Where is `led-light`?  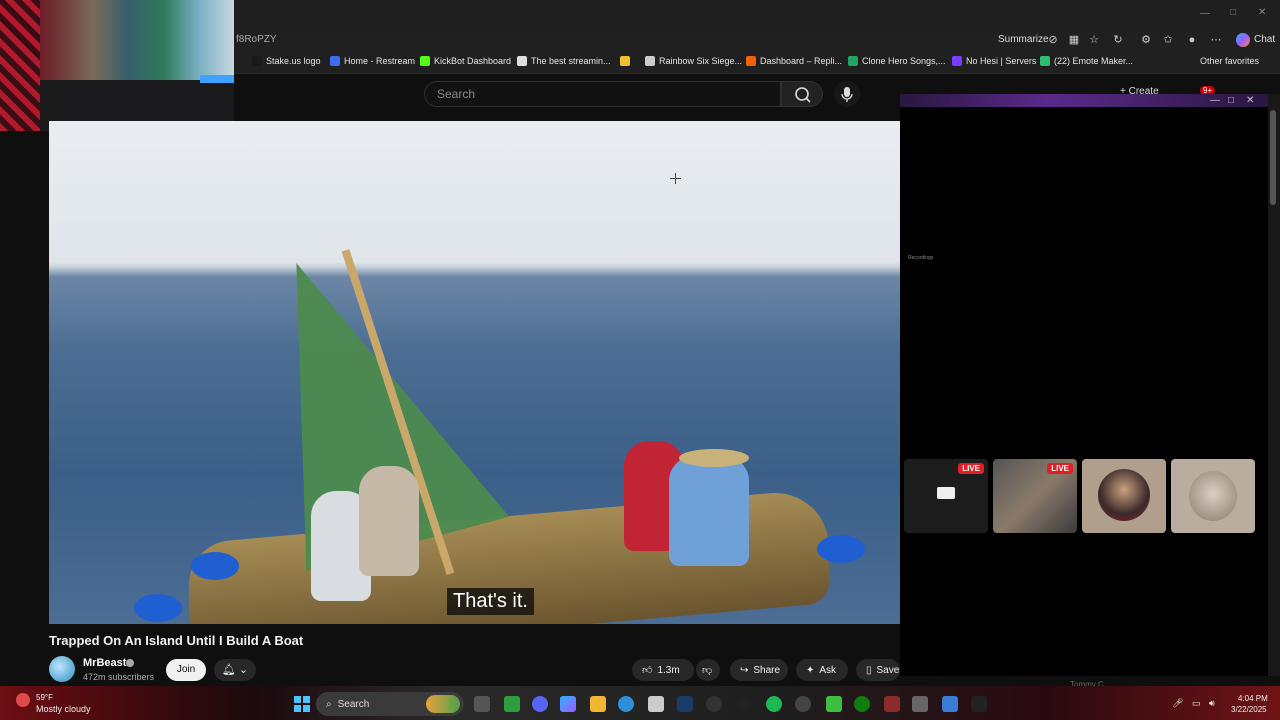 led-light is located at coordinates (217, 79).